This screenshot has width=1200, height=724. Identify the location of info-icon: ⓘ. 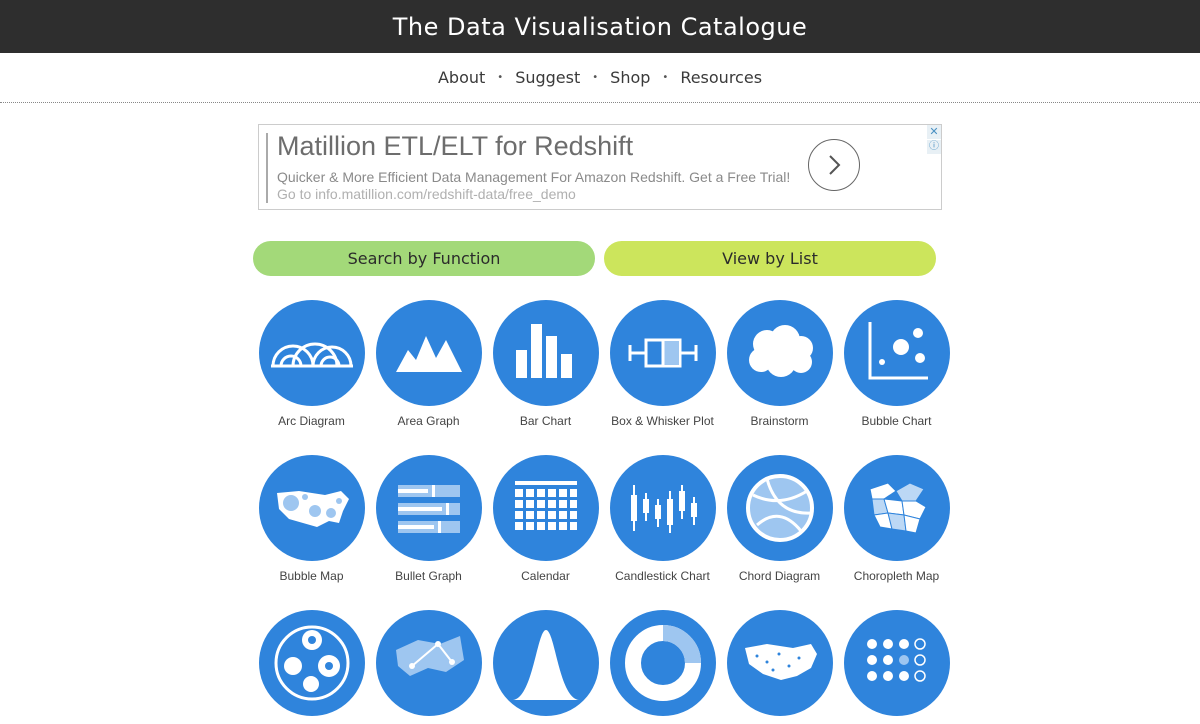
(934, 147).